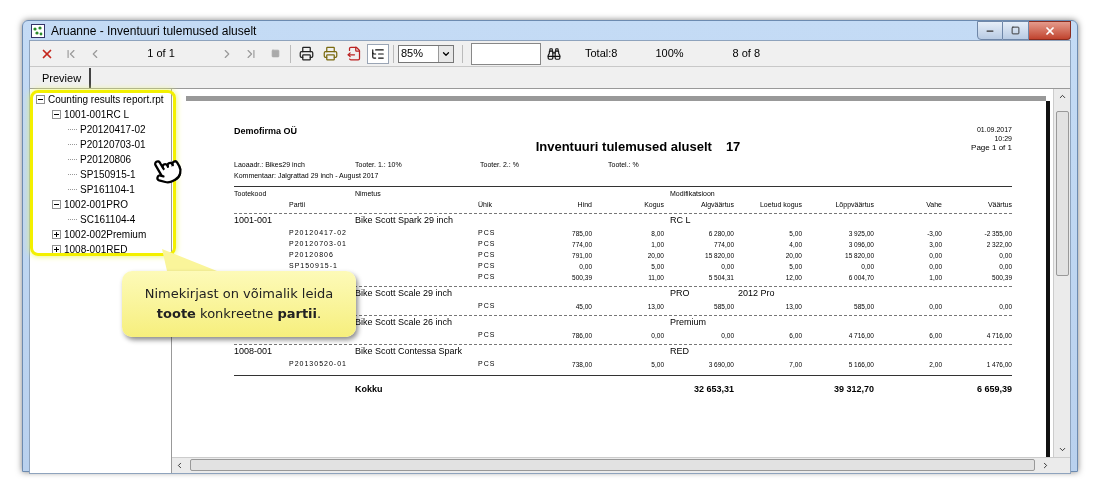 This screenshot has width=1100, height=495. I want to click on window-title: Aruanne - Inventuuri tulemused aluselt, so click(154, 31).